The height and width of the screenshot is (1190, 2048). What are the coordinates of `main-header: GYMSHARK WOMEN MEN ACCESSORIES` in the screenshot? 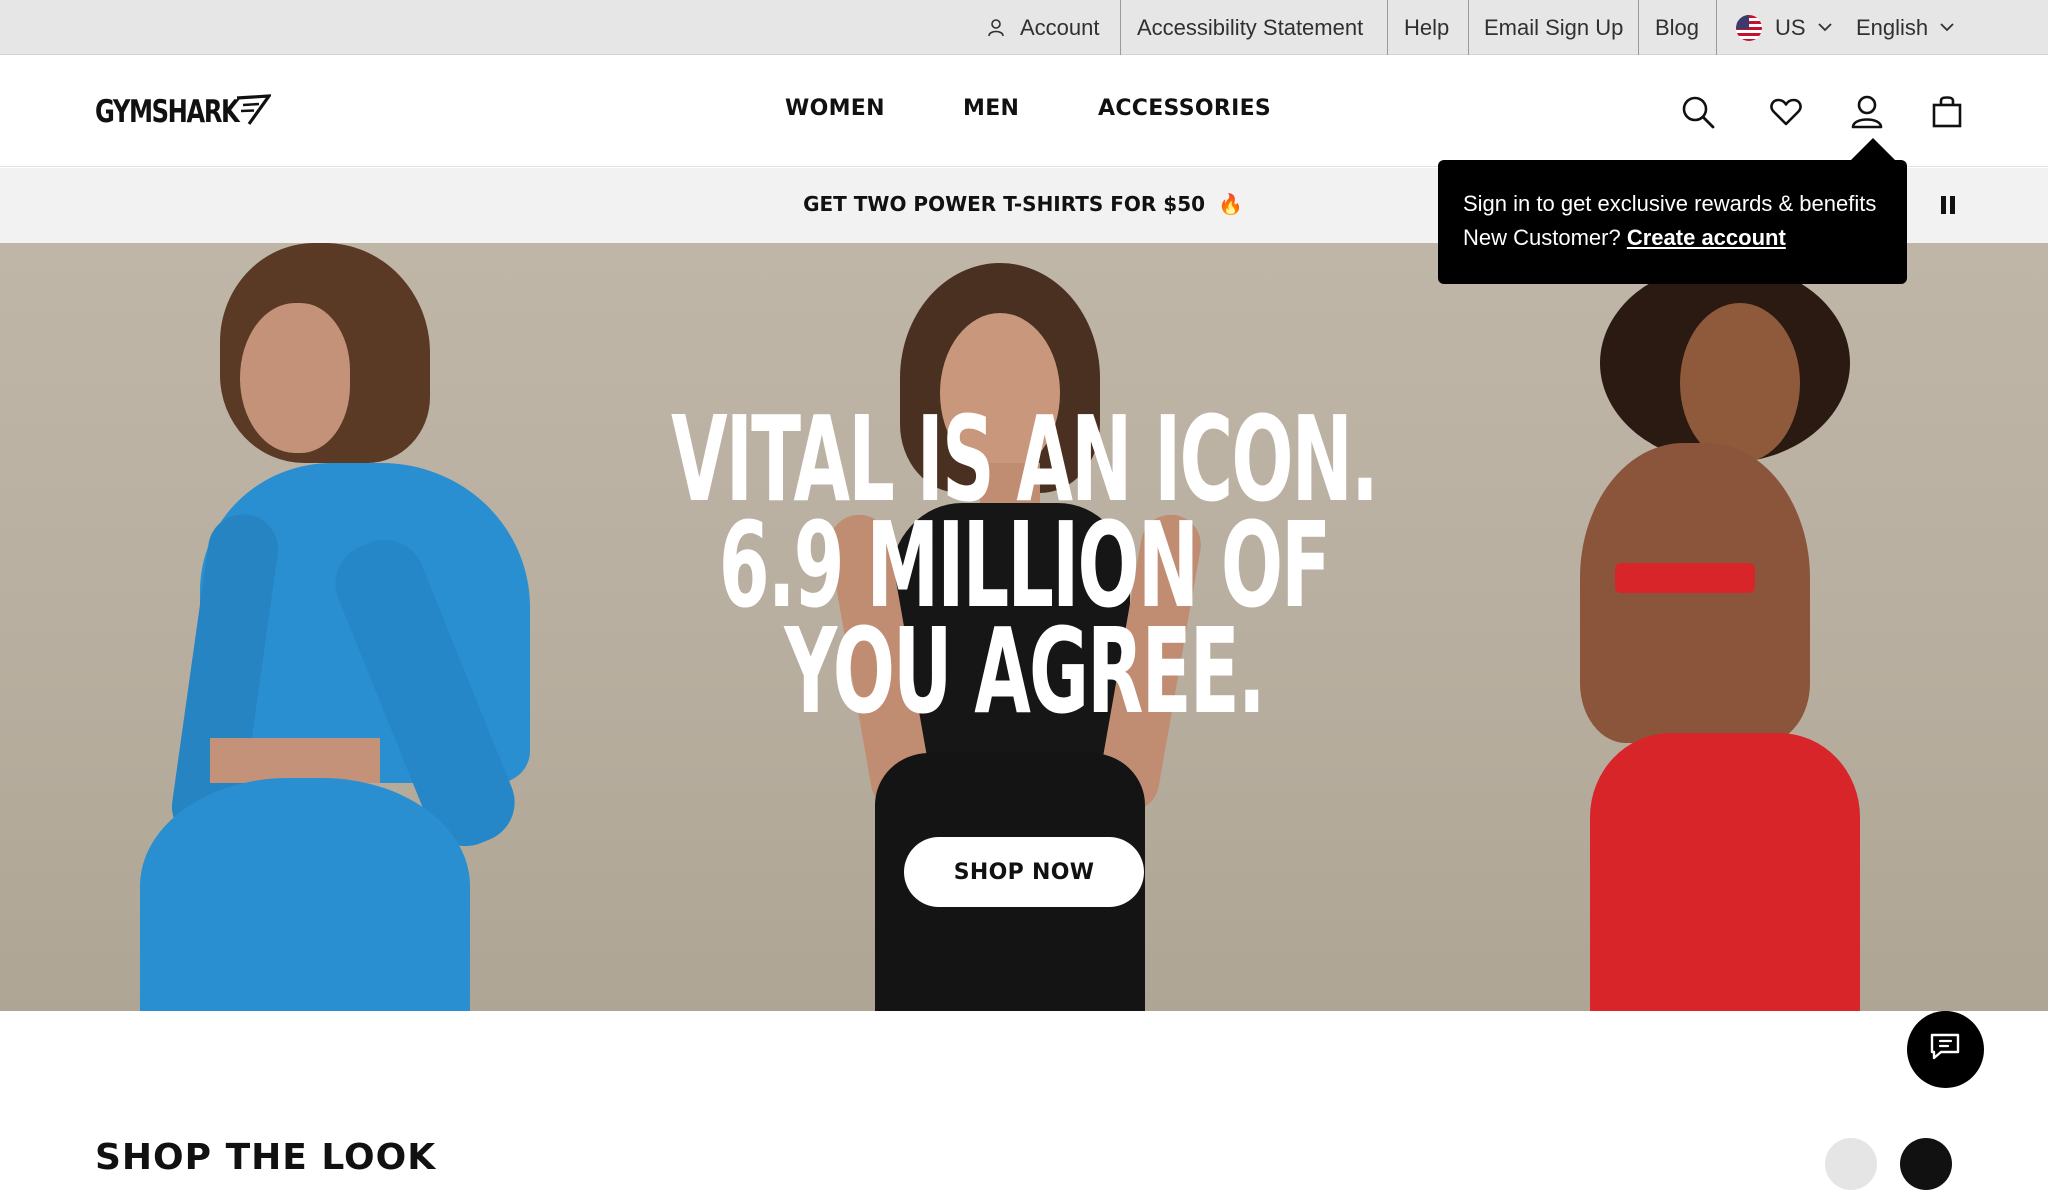 It's located at (1024, 111).